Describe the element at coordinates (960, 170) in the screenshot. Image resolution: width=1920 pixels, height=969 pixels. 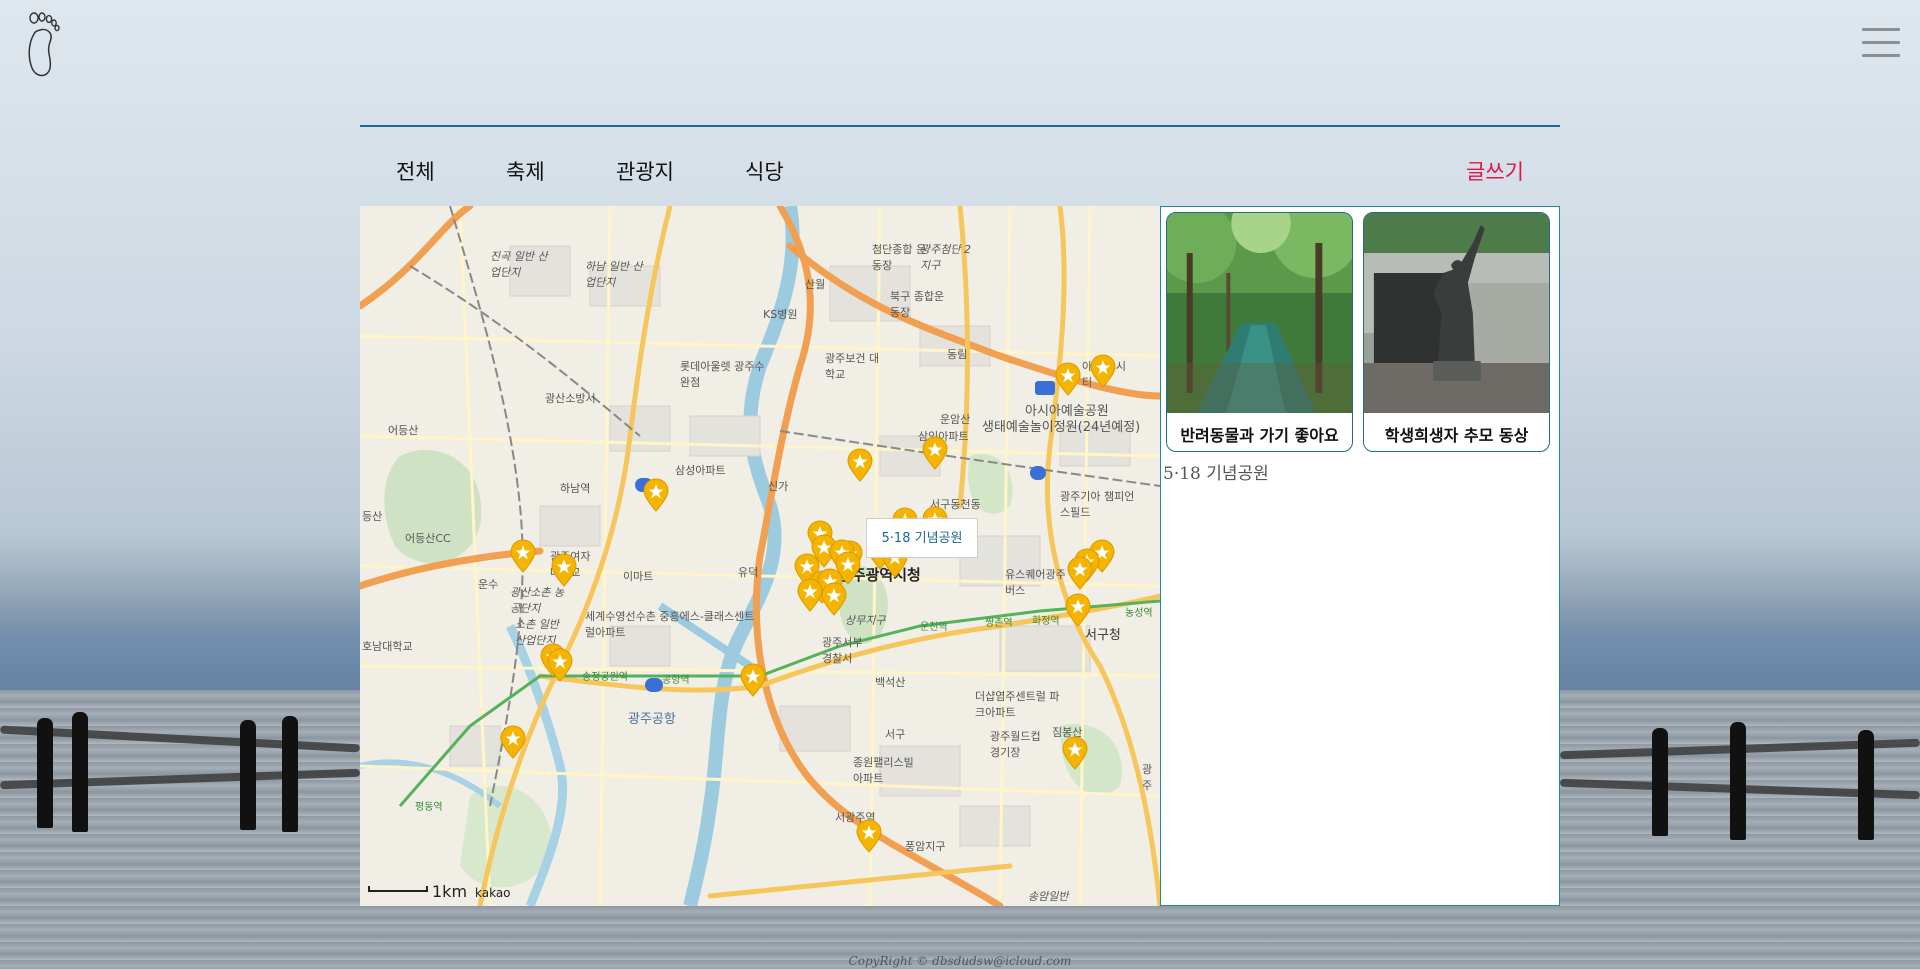
I see `category-nav: 전체 축제 관광지 식당 글쓰기` at that location.